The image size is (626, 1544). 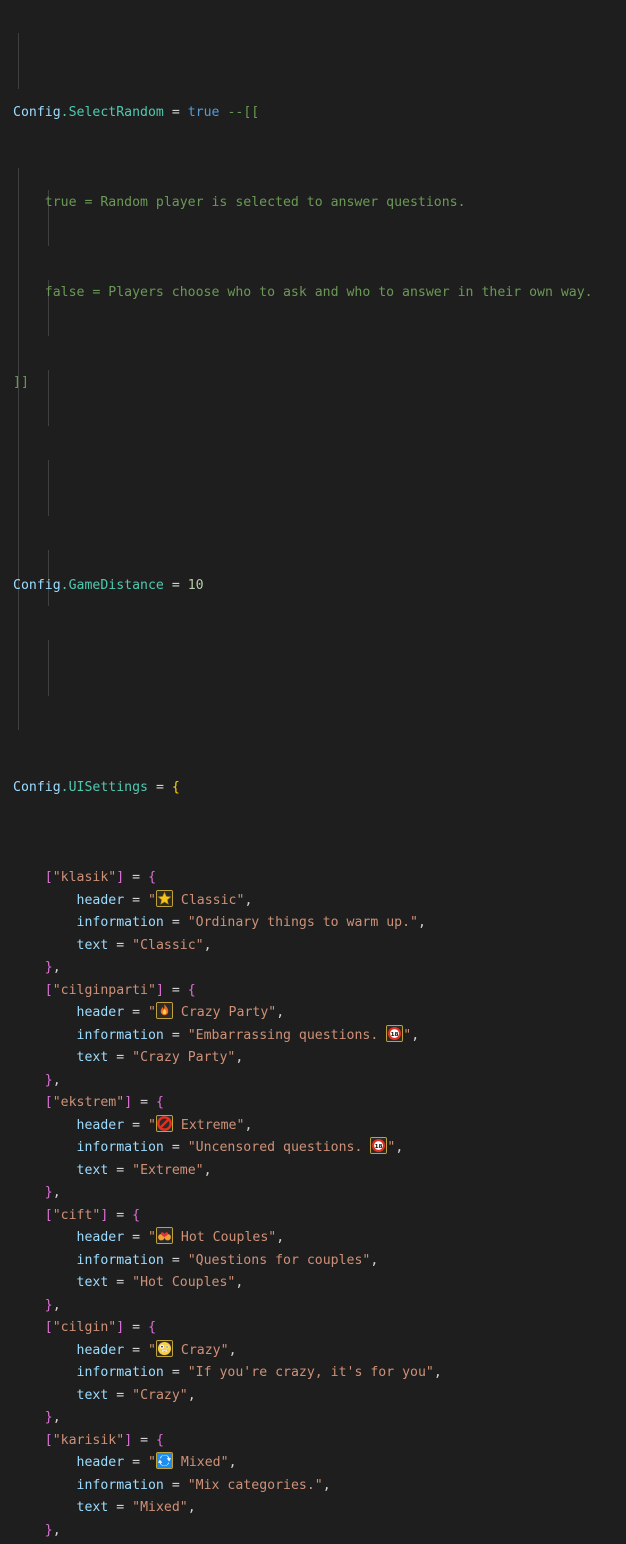 I want to click on code-line-entry-key: ["cilgin"] = {, so click(x=313, y=1328).